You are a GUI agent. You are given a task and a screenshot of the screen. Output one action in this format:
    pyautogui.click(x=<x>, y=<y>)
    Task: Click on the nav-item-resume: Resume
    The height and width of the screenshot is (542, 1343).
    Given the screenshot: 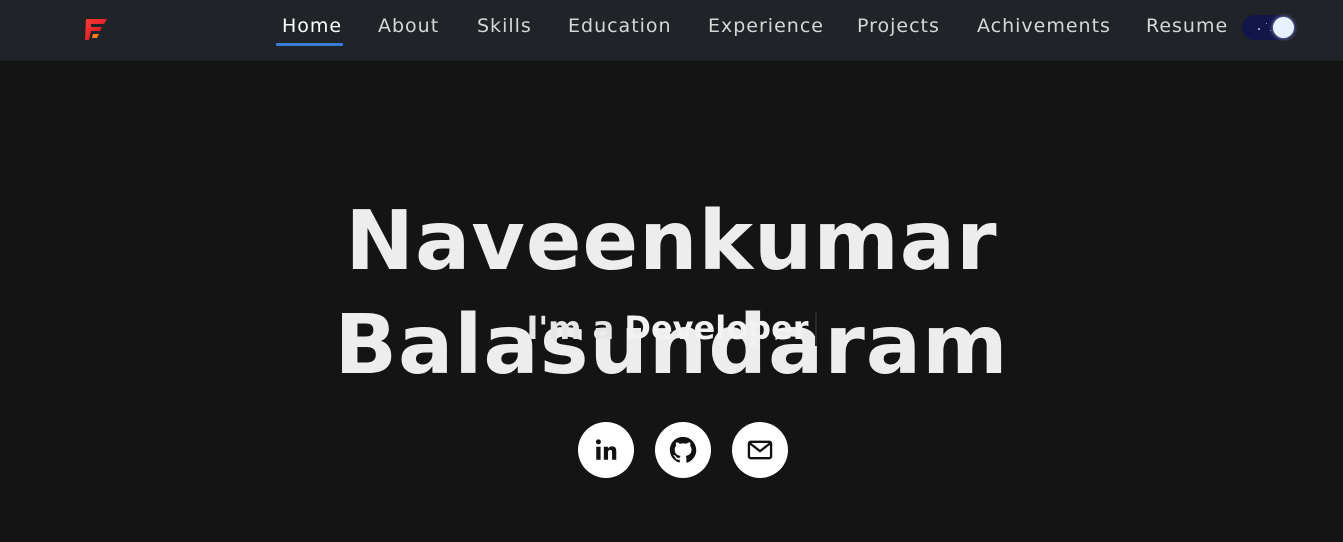 What is the action you would take?
    pyautogui.click(x=1187, y=30)
    